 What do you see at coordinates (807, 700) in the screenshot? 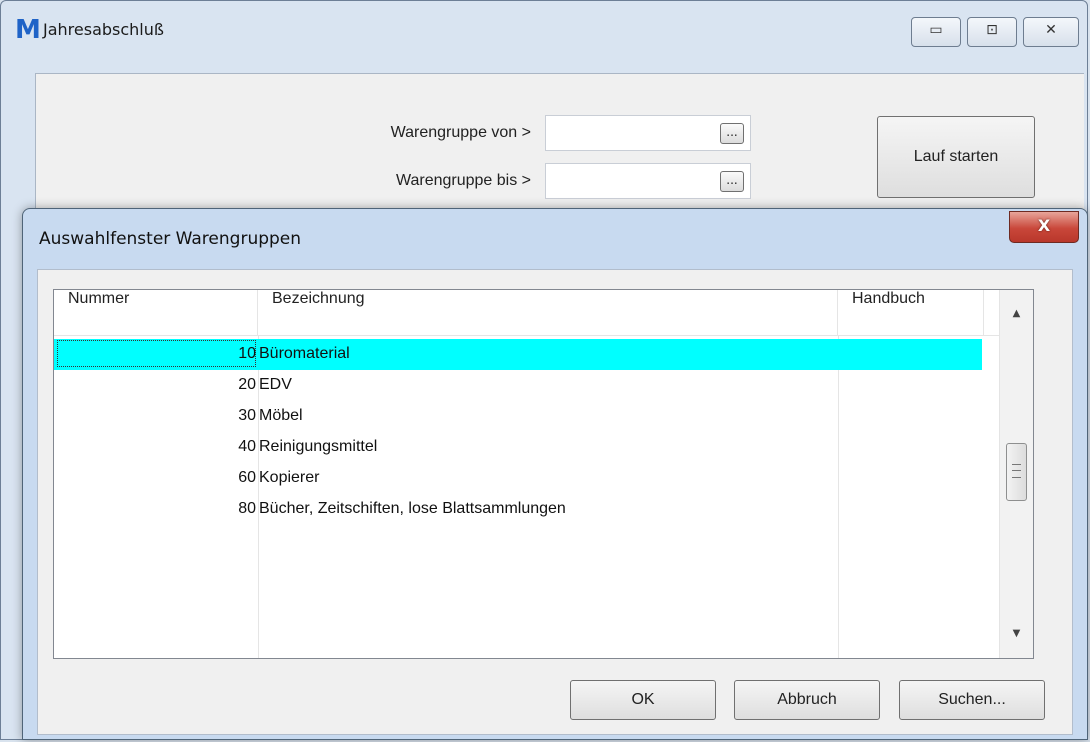
I see `abbruch-button: Abbruch` at bounding box center [807, 700].